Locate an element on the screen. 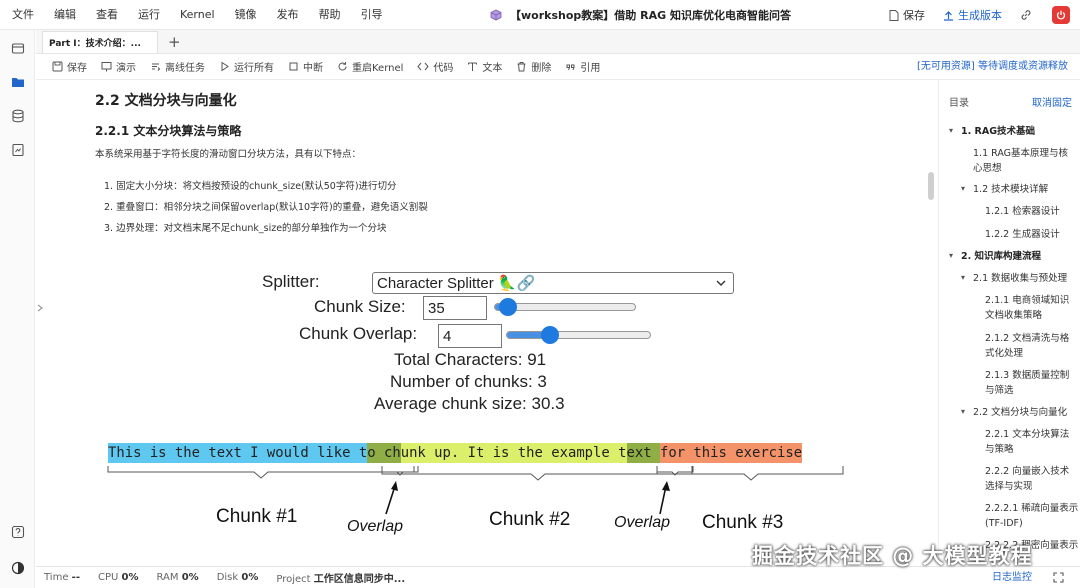 Image resolution: width=1080 pixels, height=588 pixels. toc-item: 与策略 is located at coordinates (999, 449).